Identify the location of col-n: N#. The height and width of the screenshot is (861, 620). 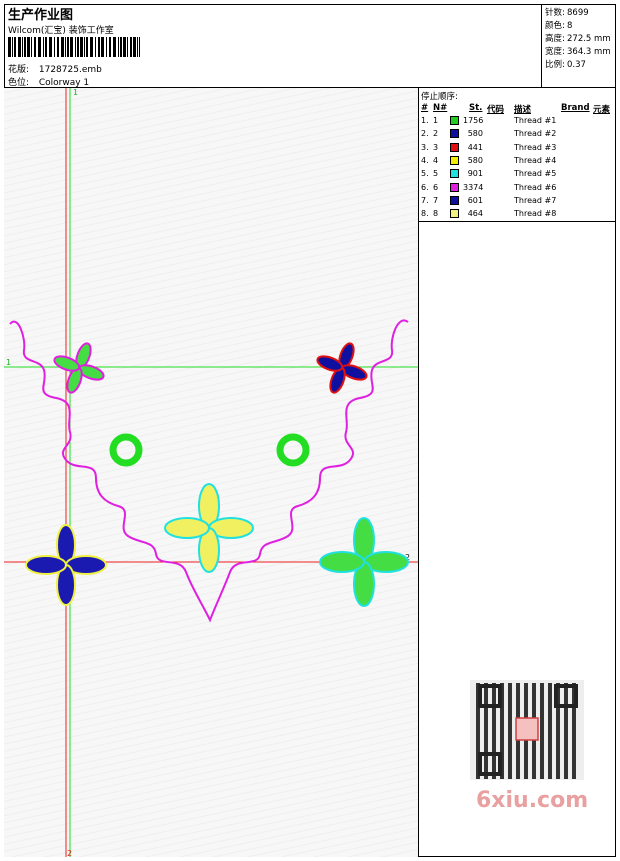
(440, 108).